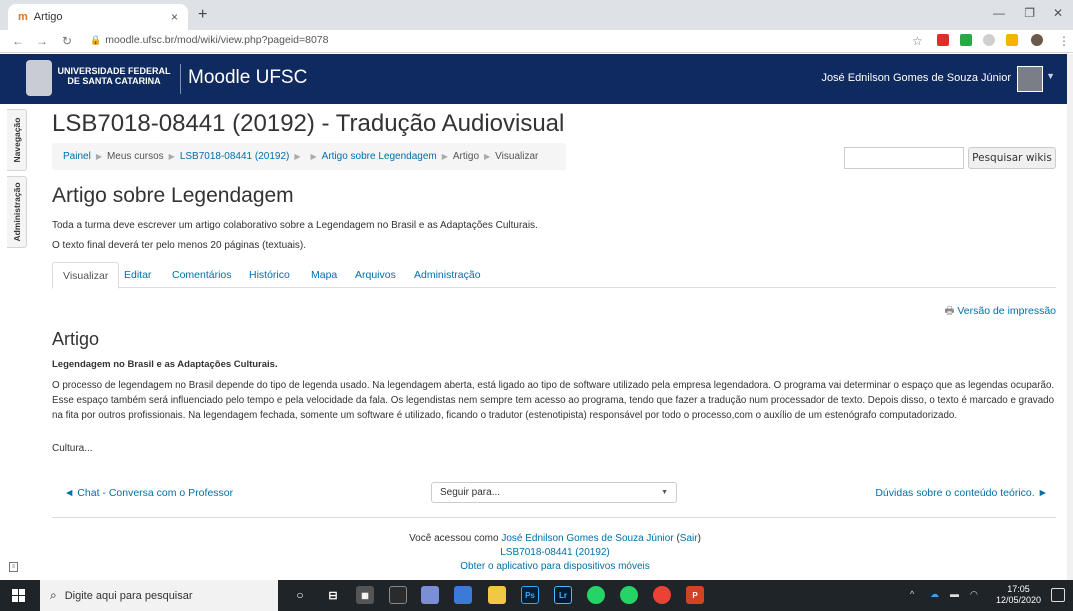  I want to click on site-brand: Moodle UFSC, so click(247, 78).